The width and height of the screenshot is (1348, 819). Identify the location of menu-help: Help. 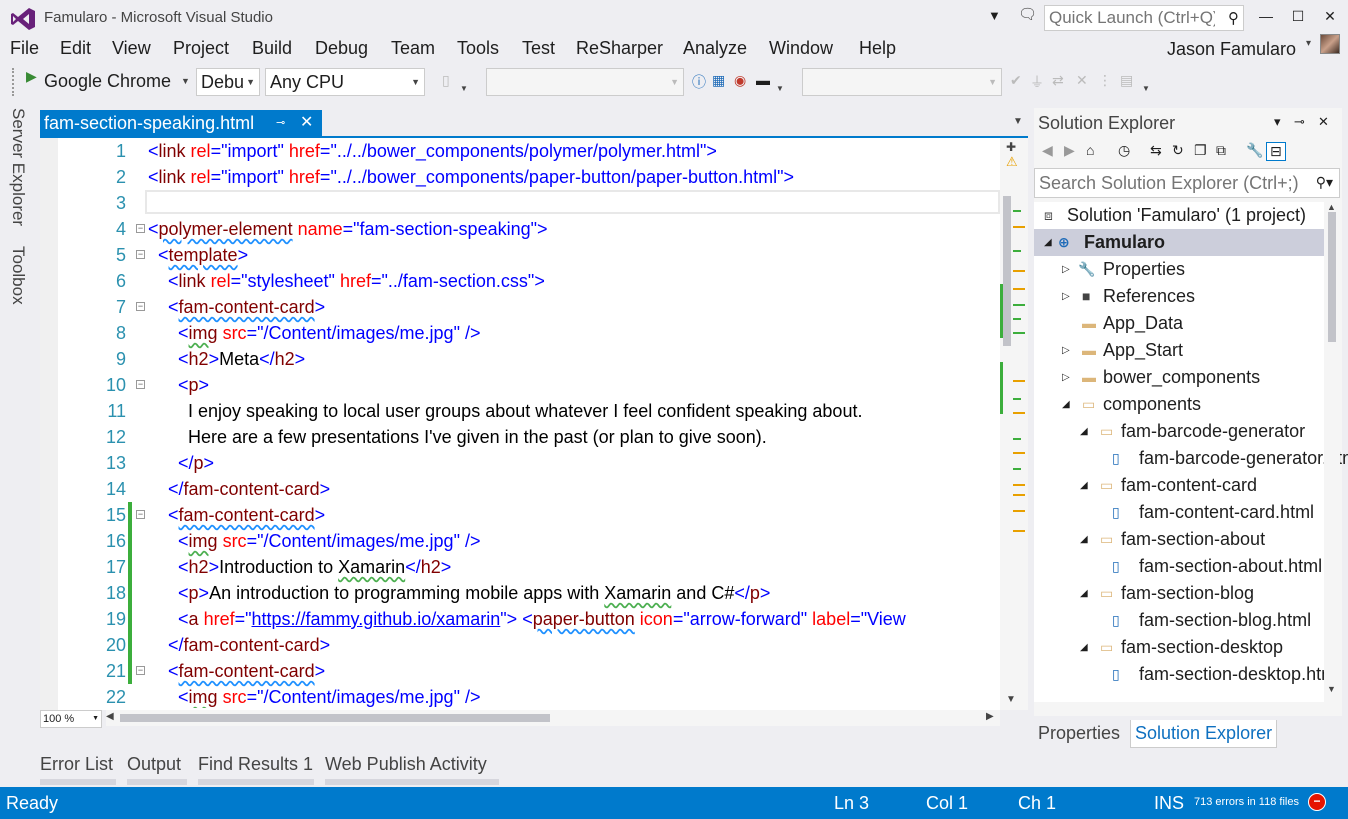
(877, 48).